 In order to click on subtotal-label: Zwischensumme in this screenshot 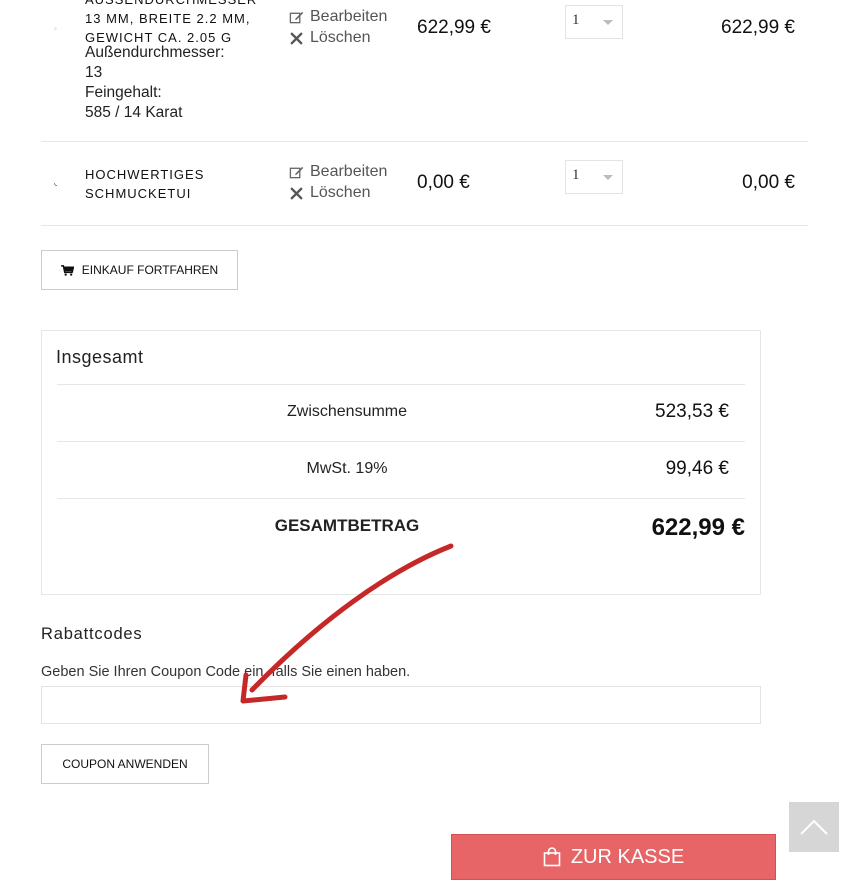, I will do `click(347, 411)`.